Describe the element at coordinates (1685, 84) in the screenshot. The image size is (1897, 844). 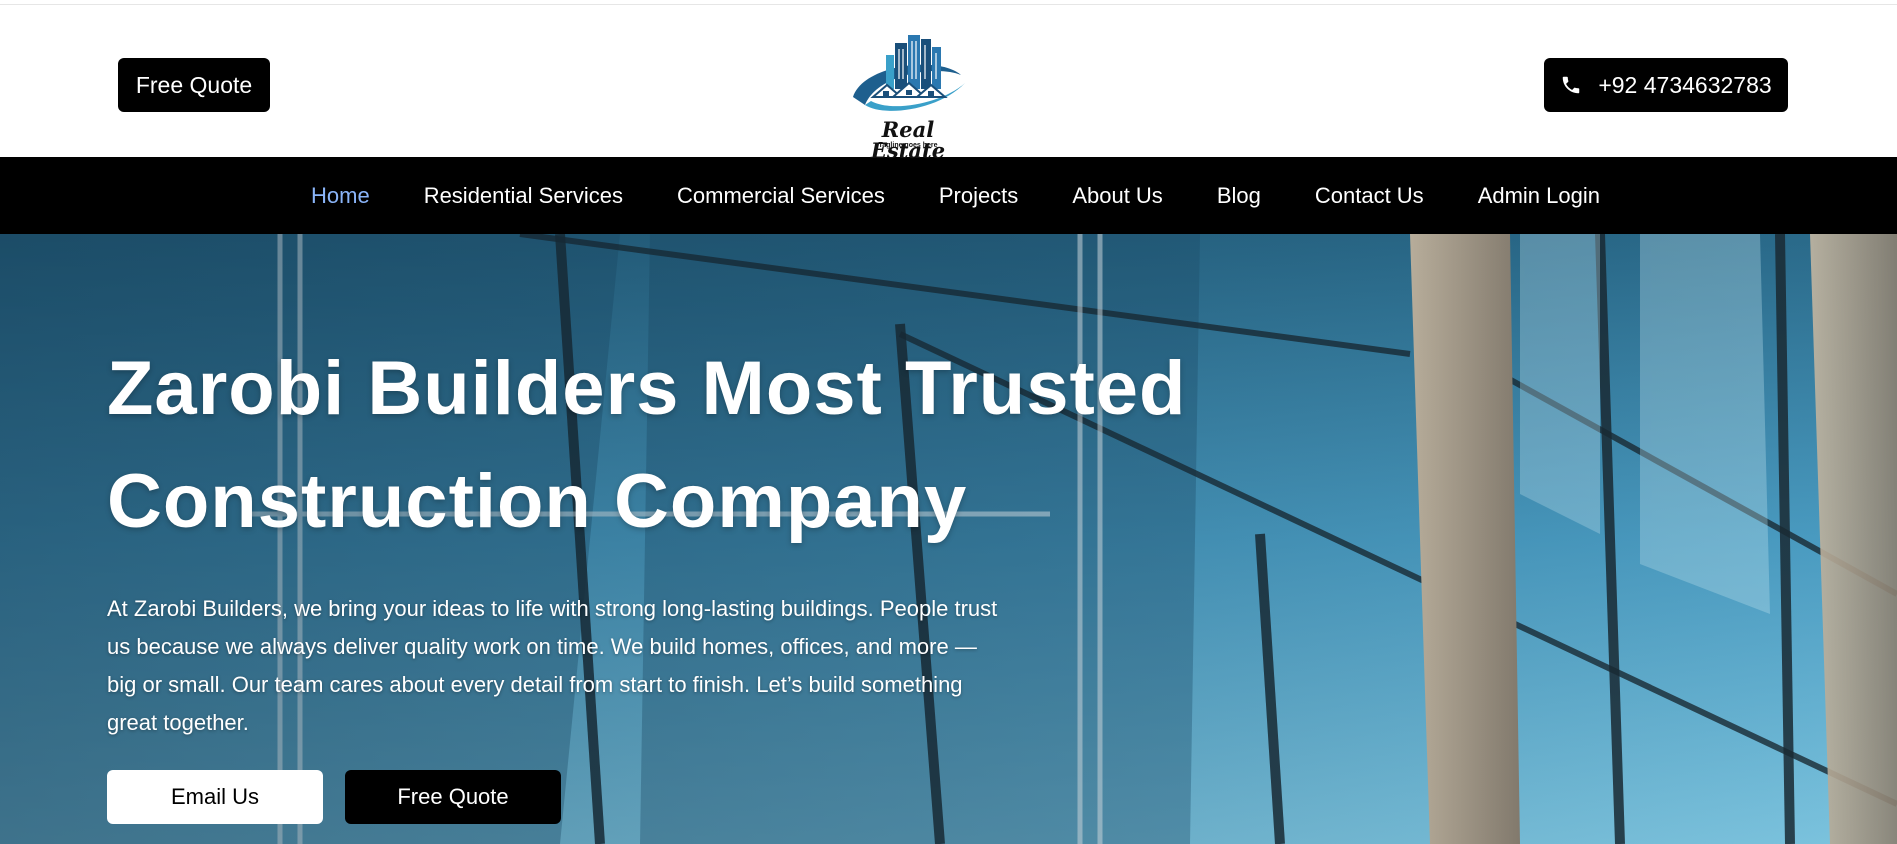
I see `phone-number: +92 4734632783` at that location.